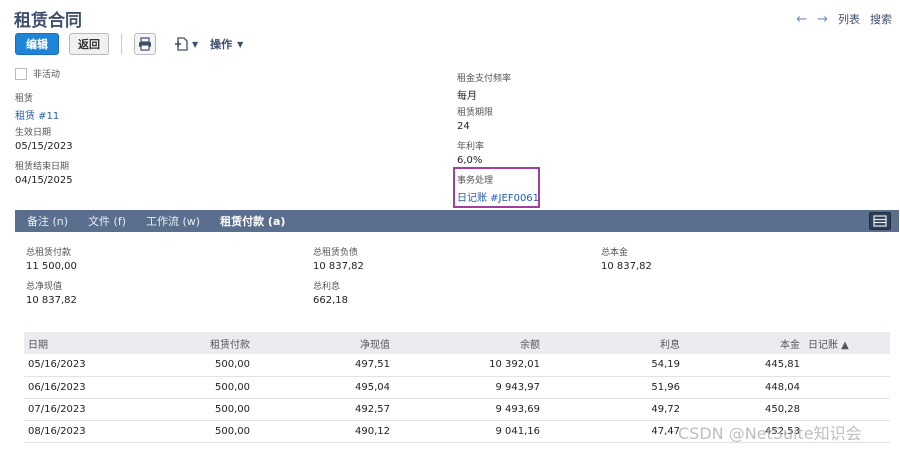 The height and width of the screenshot is (450, 900). Describe the element at coordinates (626, 266) in the screenshot. I see `total-principal-value: 10 837,82` at that location.